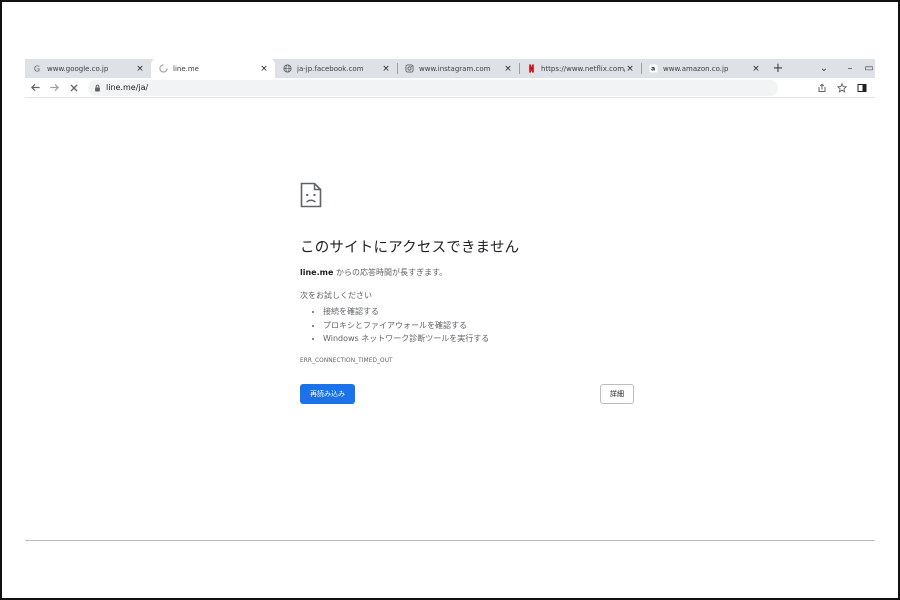 The height and width of the screenshot is (600, 900). I want to click on tab-google: G www.google.co.jp ×, so click(88, 68).